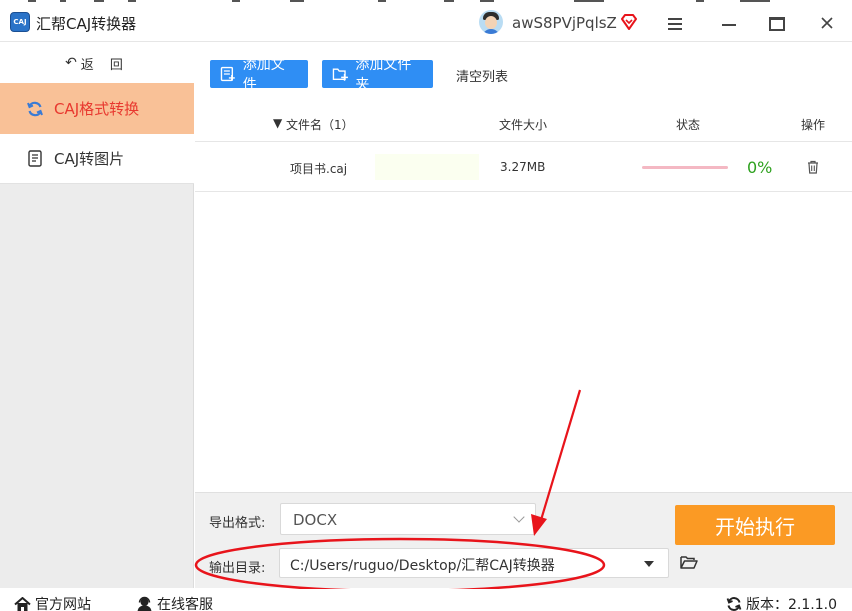  What do you see at coordinates (35, 108) in the screenshot?
I see `refresh-icon` at bounding box center [35, 108].